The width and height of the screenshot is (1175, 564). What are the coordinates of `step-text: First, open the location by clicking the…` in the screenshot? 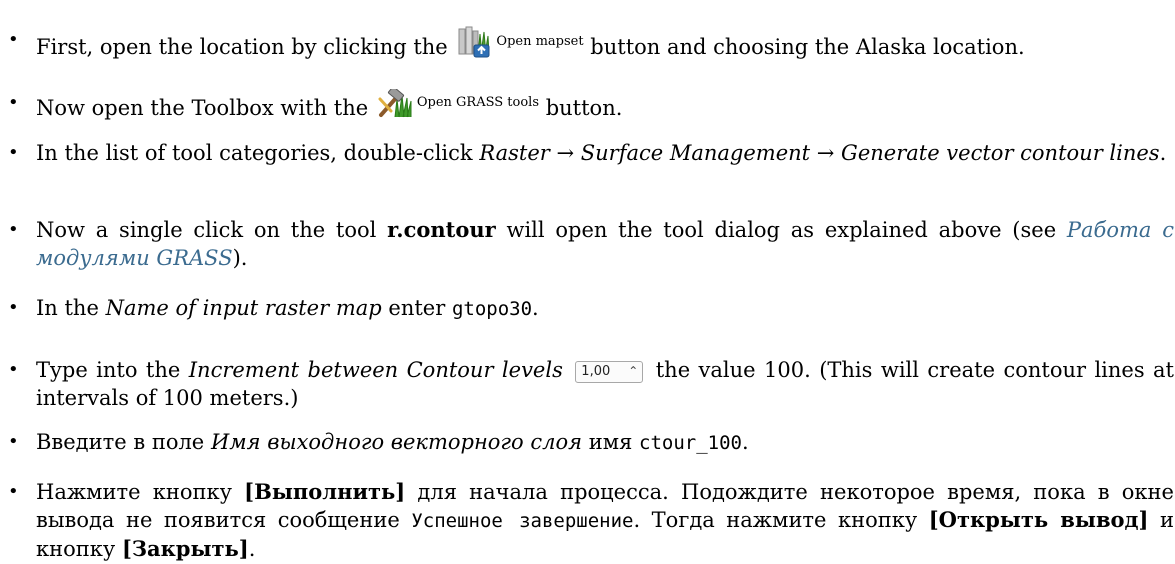 It's located at (605, 45).